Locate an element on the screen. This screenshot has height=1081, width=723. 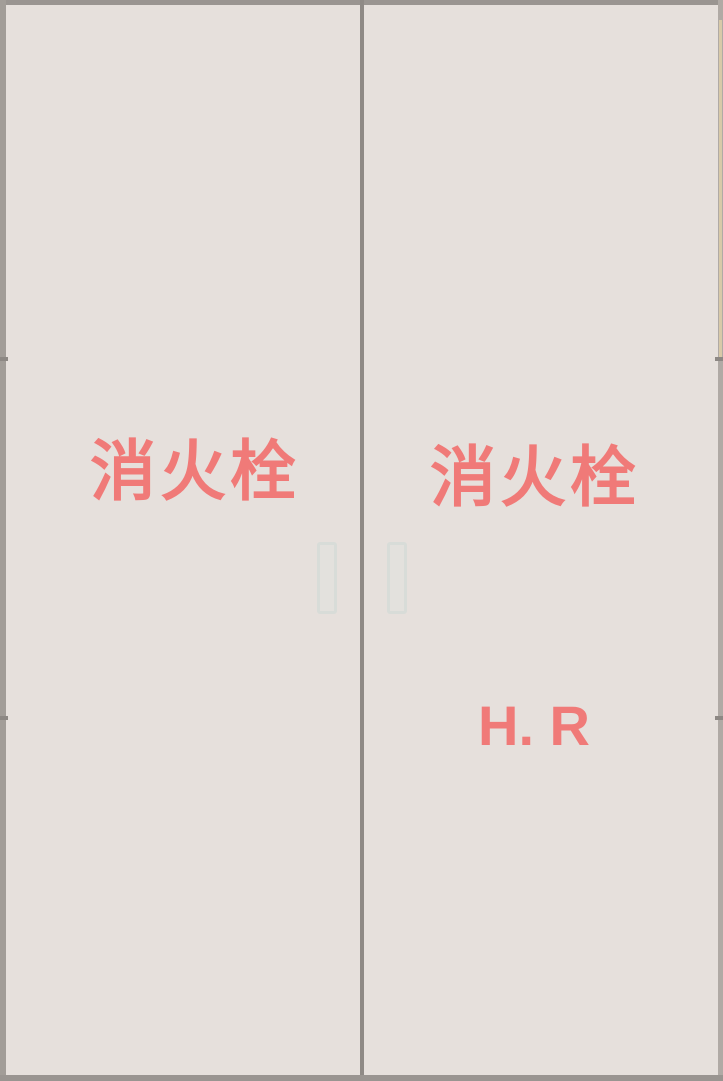
door-seam is located at coordinates (362, 540).